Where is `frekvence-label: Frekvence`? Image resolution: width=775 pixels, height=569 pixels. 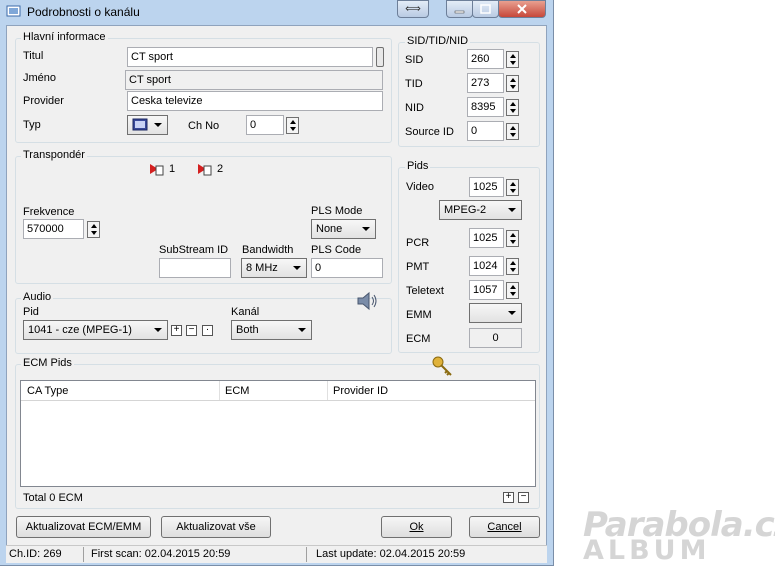
frekvence-label: Frekvence is located at coordinates (49, 212).